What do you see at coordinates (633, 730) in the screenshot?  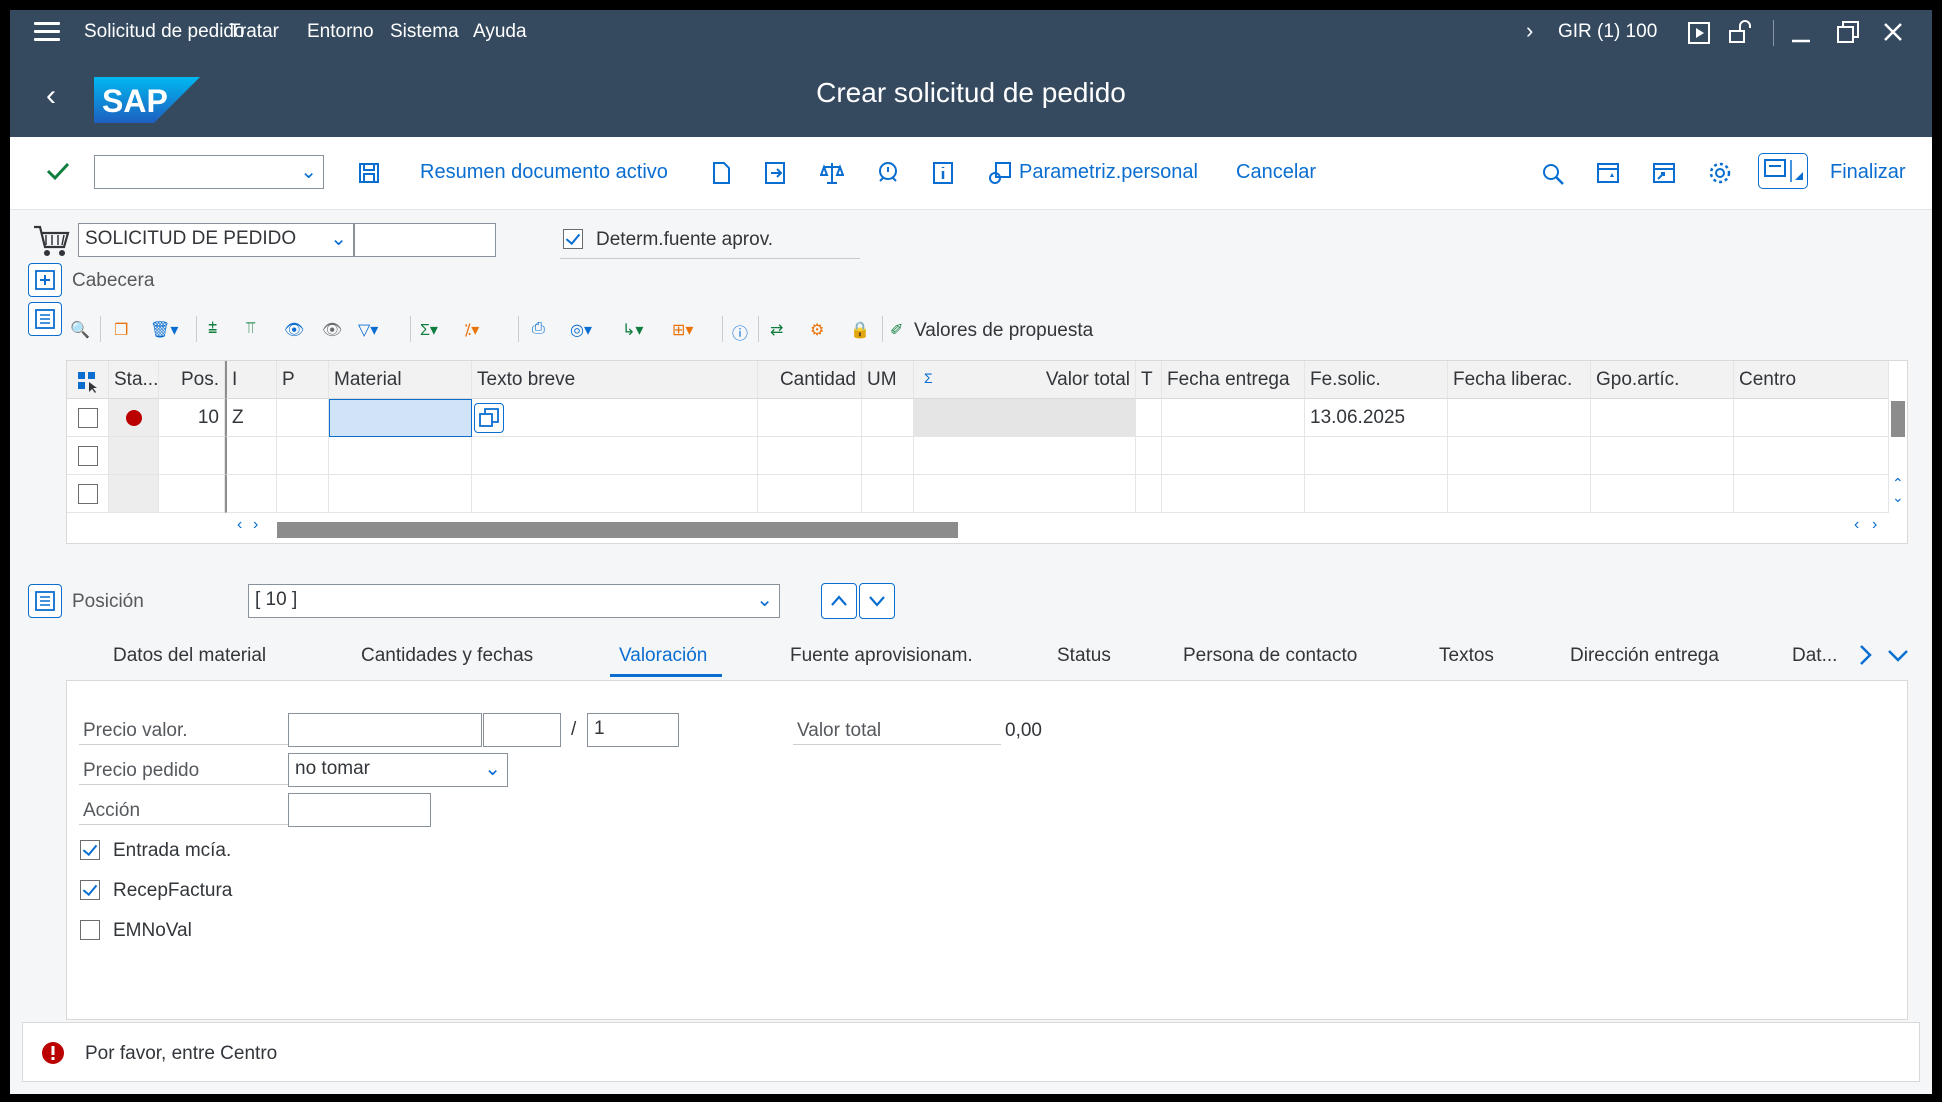 I see `price-unit-input: 1` at bounding box center [633, 730].